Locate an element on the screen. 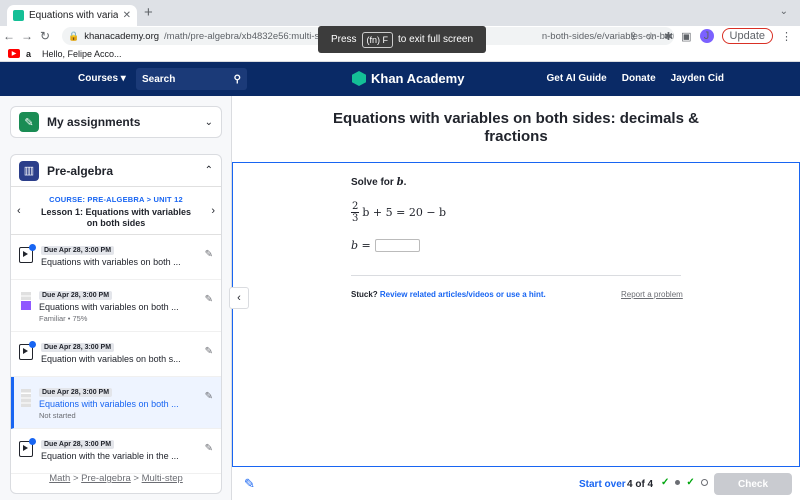  exercise-footer: ✎ Start over 4 of 4 ✓ ✓ Check is located at coordinates (516, 484).